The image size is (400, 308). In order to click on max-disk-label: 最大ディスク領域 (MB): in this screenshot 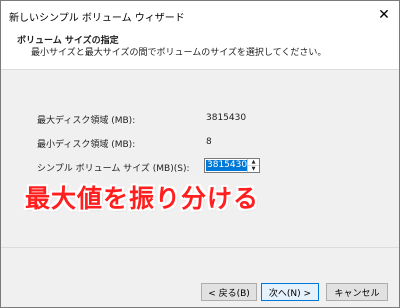, I will do `click(86, 121)`.